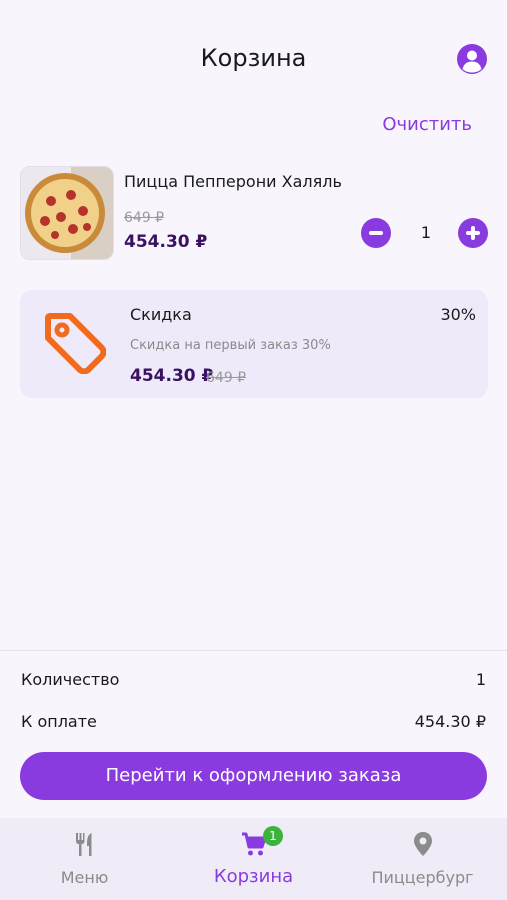 This screenshot has width=507, height=900. What do you see at coordinates (253, 876) in the screenshot?
I see `nav-label-cart: Корзина` at bounding box center [253, 876].